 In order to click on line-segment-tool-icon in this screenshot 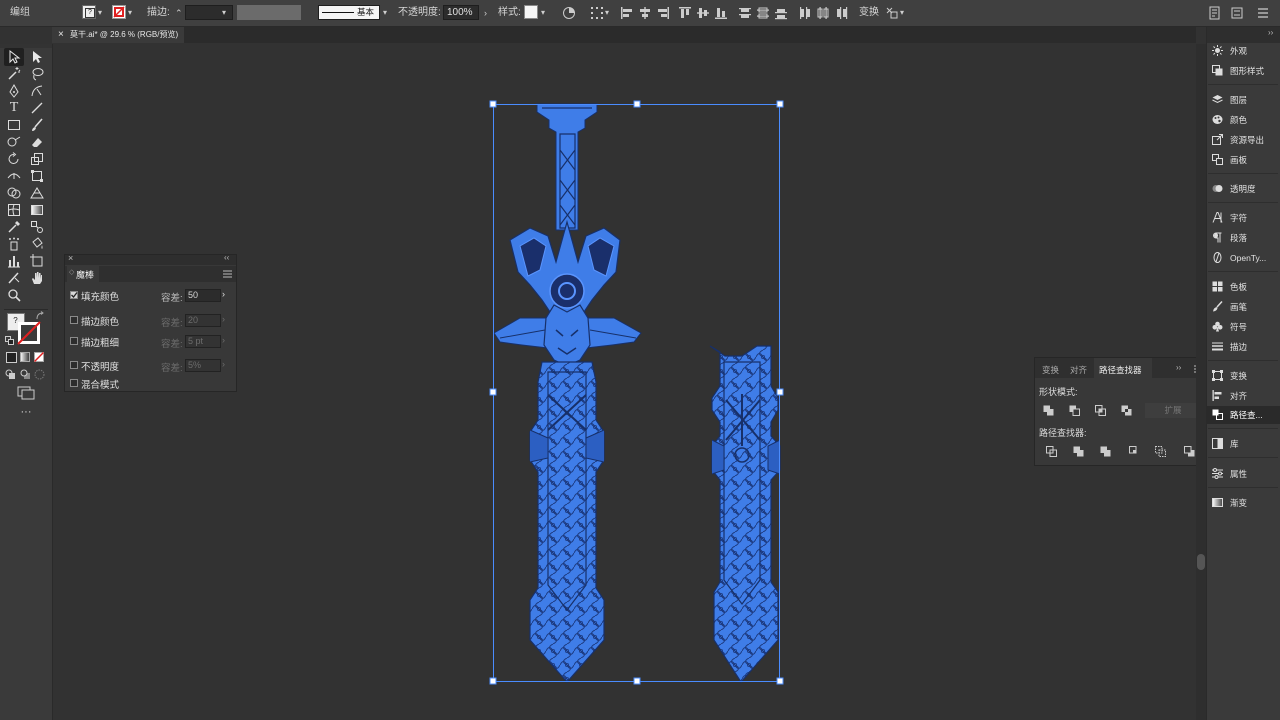, I will do `click(37, 108)`.